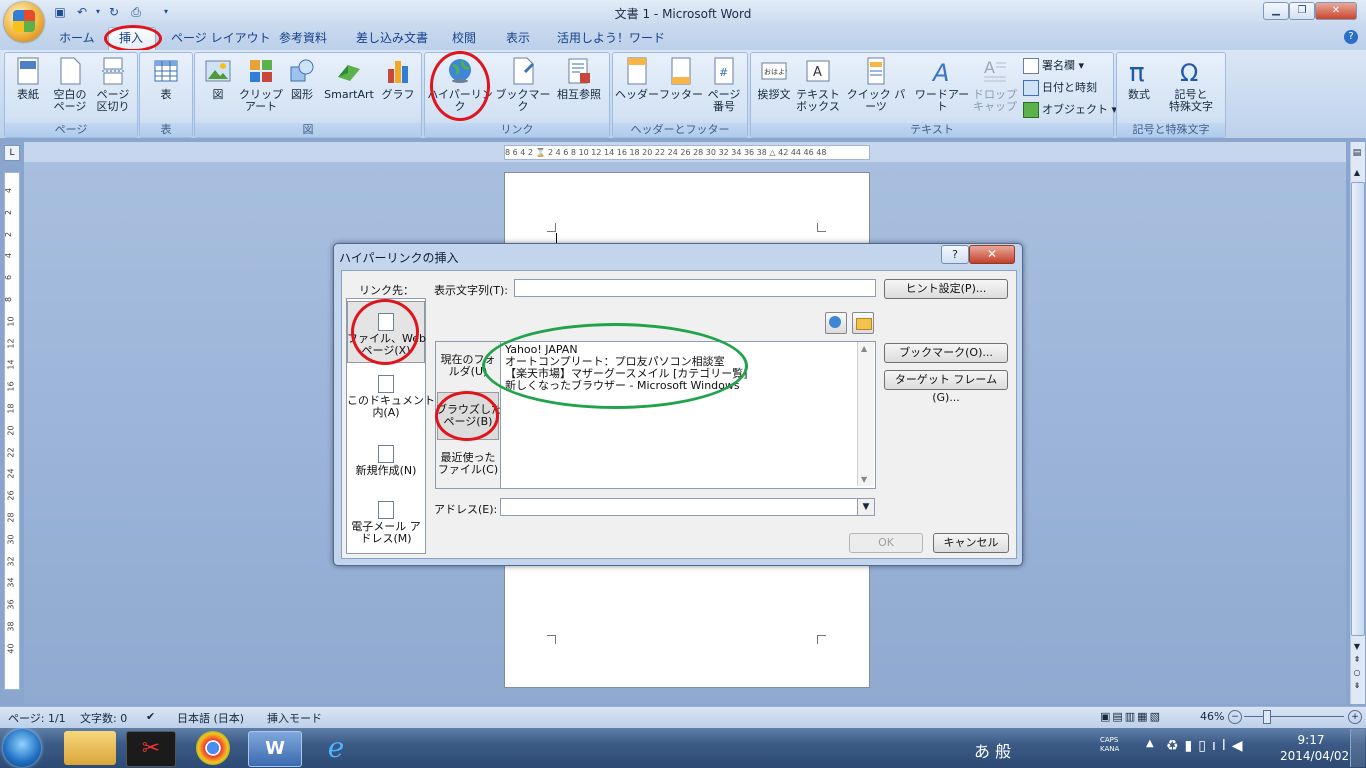 The height and width of the screenshot is (768, 1366). What do you see at coordinates (464, 37) in the screenshot?
I see `tab-review: 校閲` at bounding box center [464, 37].